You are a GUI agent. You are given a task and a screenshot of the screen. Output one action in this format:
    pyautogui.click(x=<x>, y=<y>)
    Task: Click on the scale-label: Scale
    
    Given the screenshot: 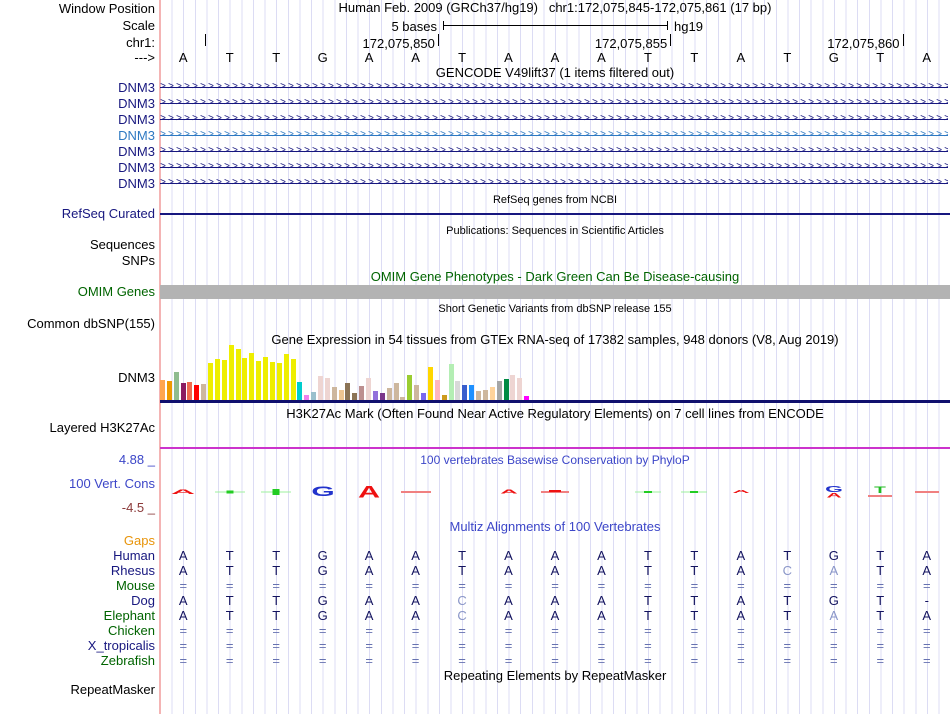 What is the action you would take?
    pyautogui.click(x=138, y=25)
    